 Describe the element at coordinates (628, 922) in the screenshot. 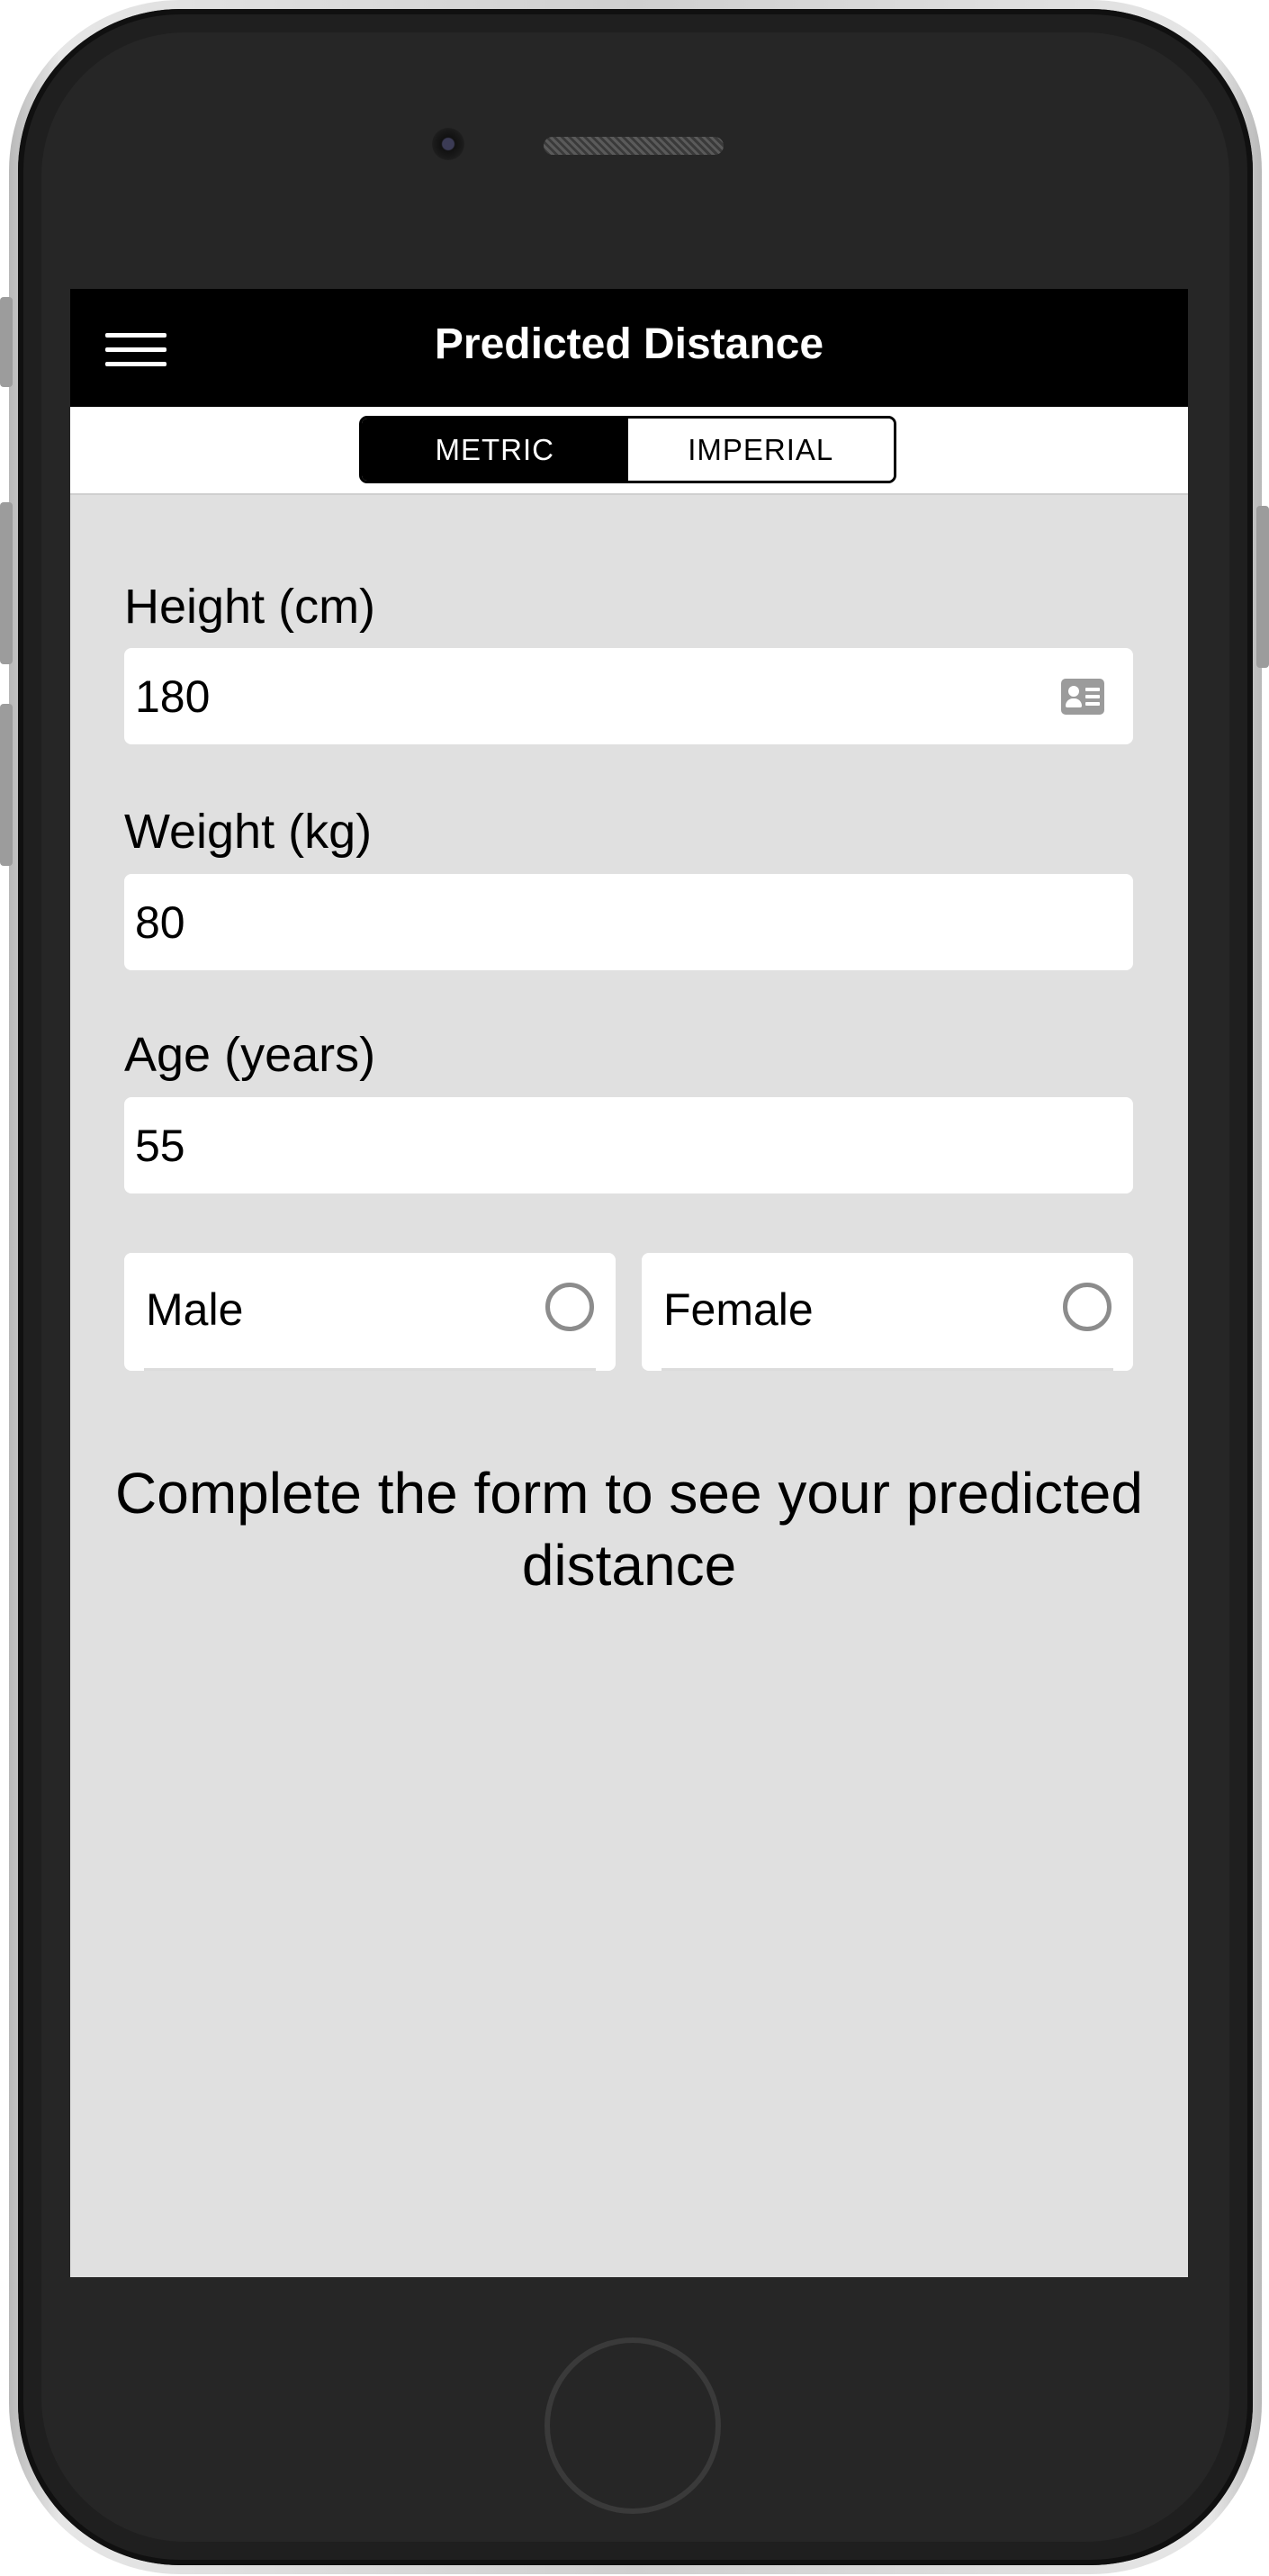

I see `weight-input: 80` at that location.